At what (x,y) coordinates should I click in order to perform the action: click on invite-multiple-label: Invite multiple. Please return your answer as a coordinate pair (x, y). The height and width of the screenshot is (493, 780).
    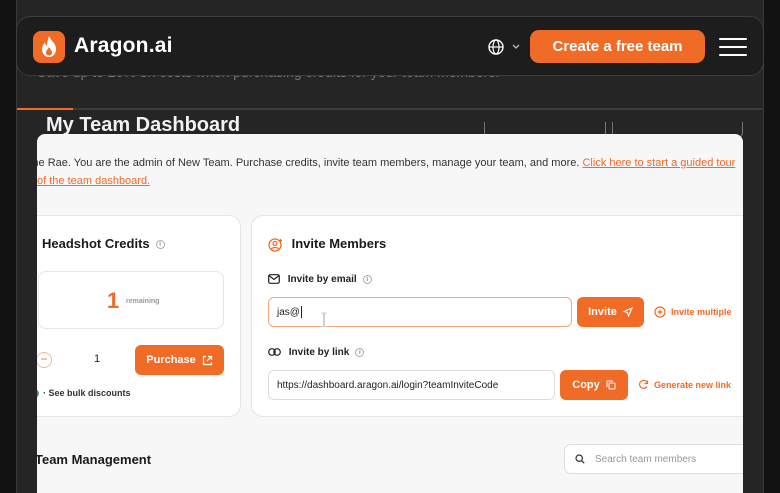
    Looking at the image, I should click on (701, 312).